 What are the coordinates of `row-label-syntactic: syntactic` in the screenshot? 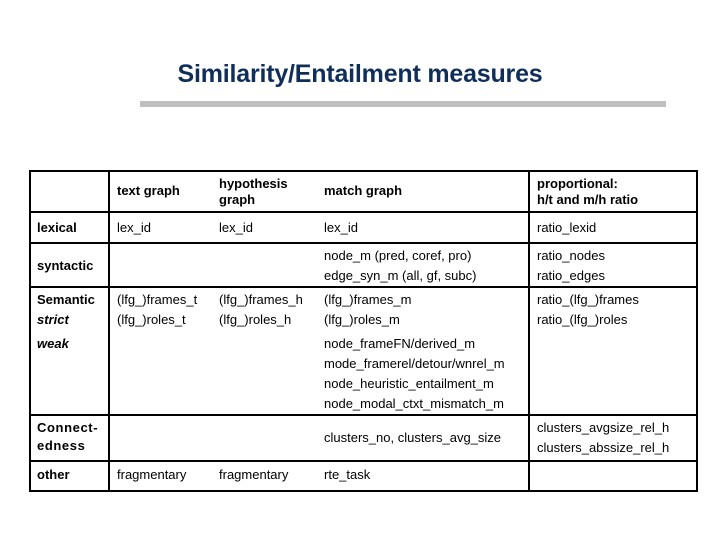 It's located at (65, 265).